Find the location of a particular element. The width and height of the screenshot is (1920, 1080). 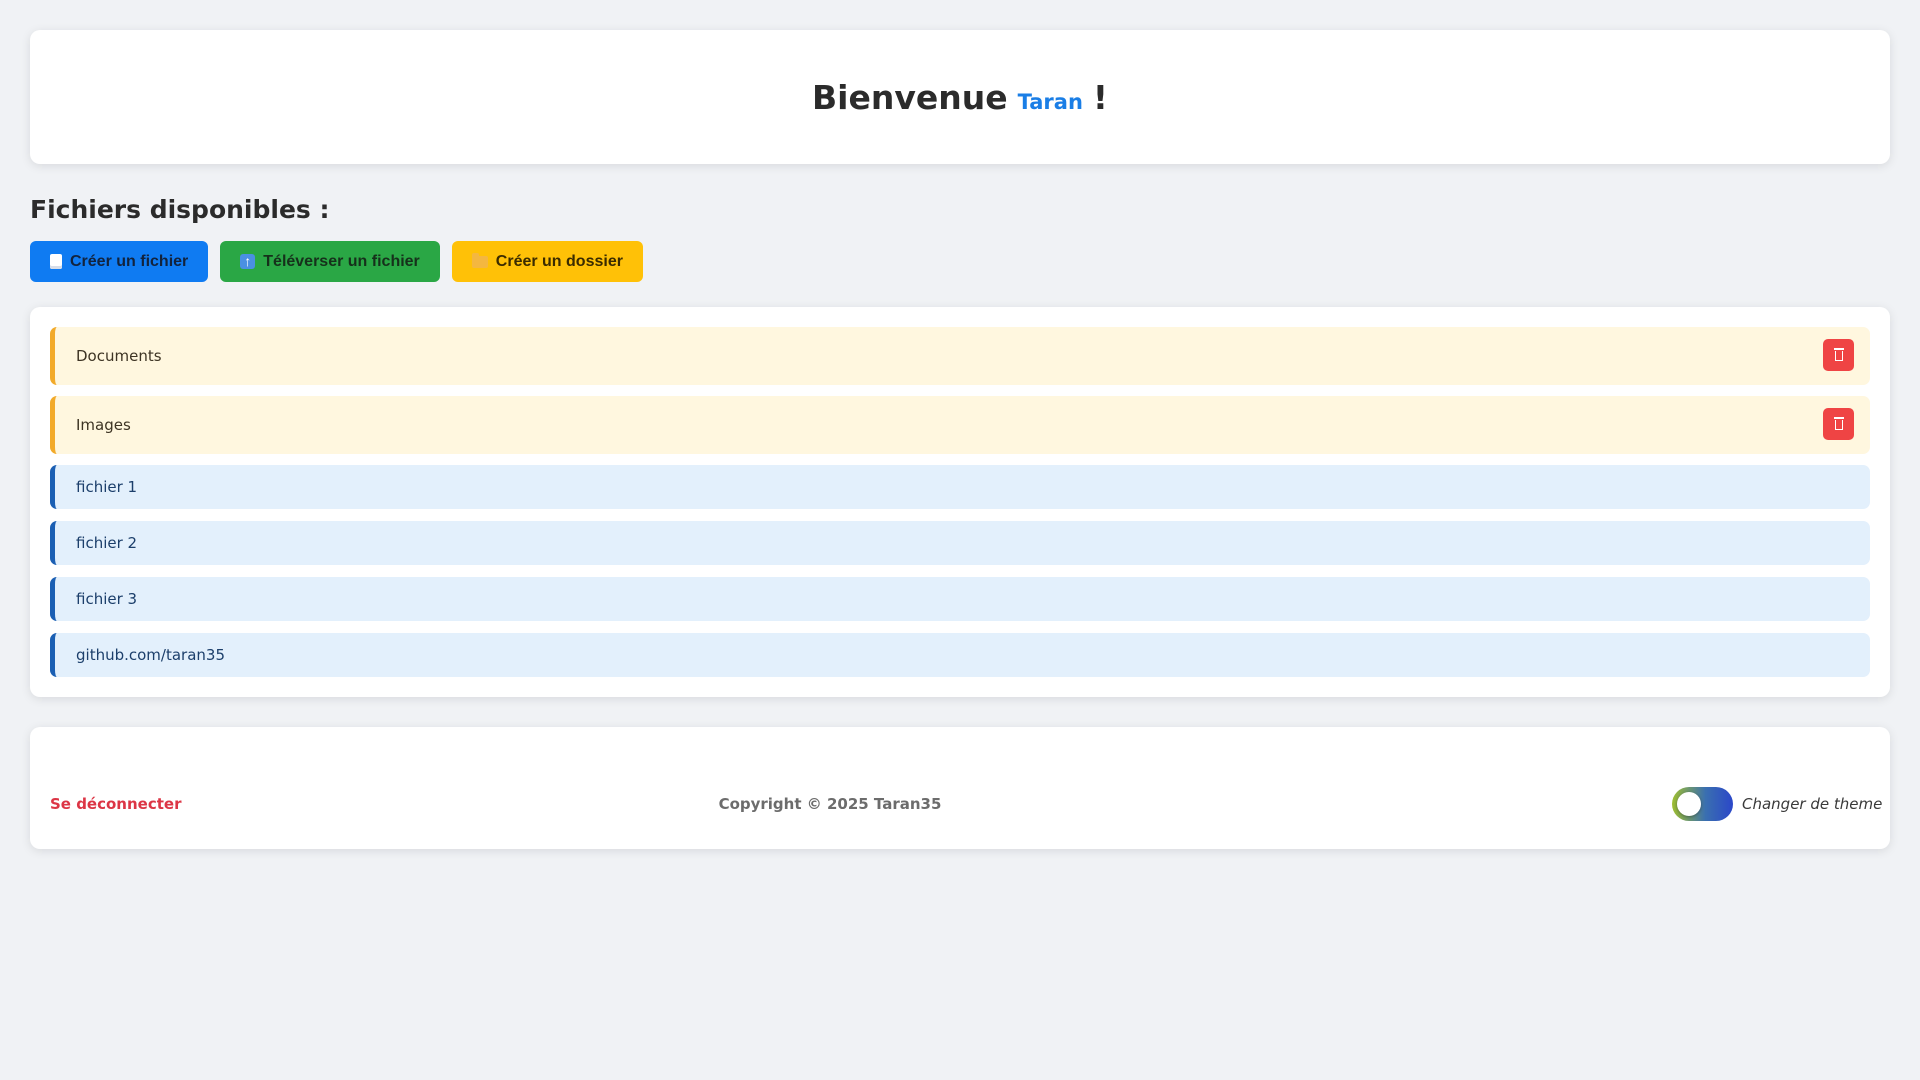

theme-toggle is located at coordinates (1702, 804).